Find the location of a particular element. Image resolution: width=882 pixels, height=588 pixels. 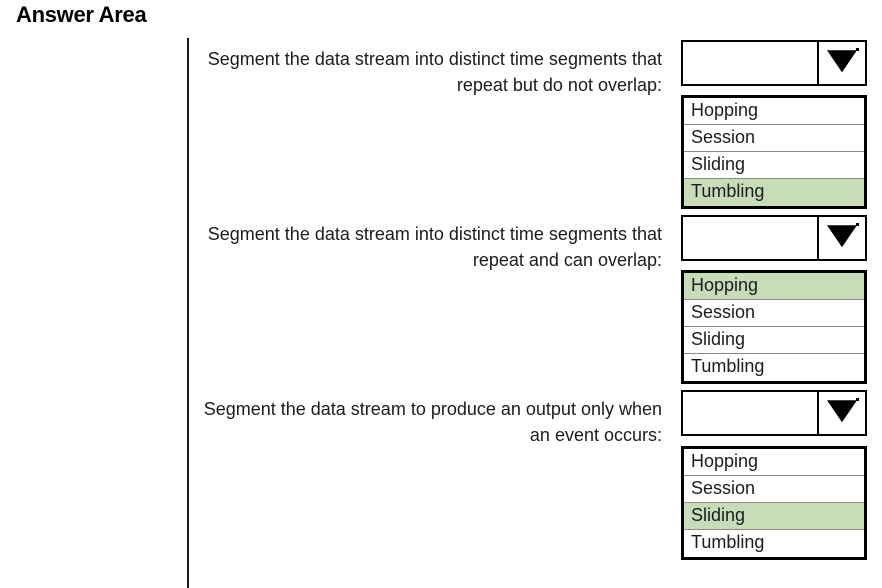

answer-area-divider is located at coordinates (188, 313).